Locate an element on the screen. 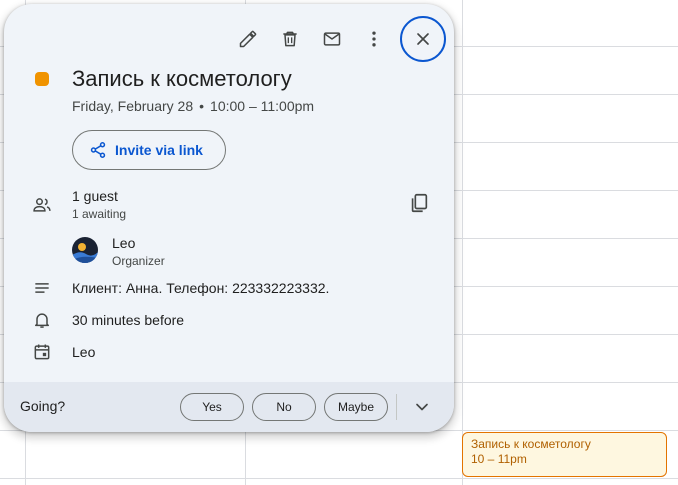 This screenshot has height=485, width=678. event-color-swatch is located at coordinates (42, 79).